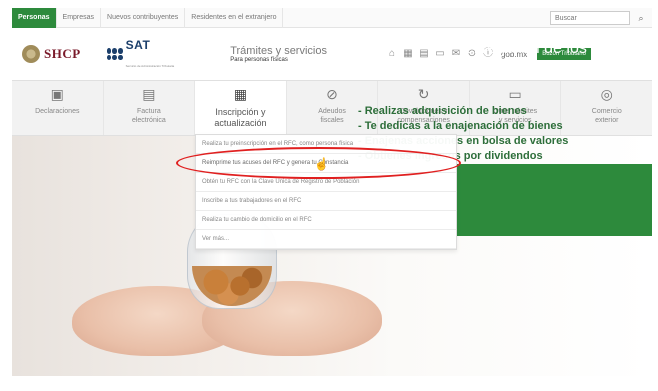 The width and height of the screenshot is (658, 391). What do you see at coordinates (606, 94) in the screenshot?
I see `globe-icon: ◎` at bounding box center [606, 94].